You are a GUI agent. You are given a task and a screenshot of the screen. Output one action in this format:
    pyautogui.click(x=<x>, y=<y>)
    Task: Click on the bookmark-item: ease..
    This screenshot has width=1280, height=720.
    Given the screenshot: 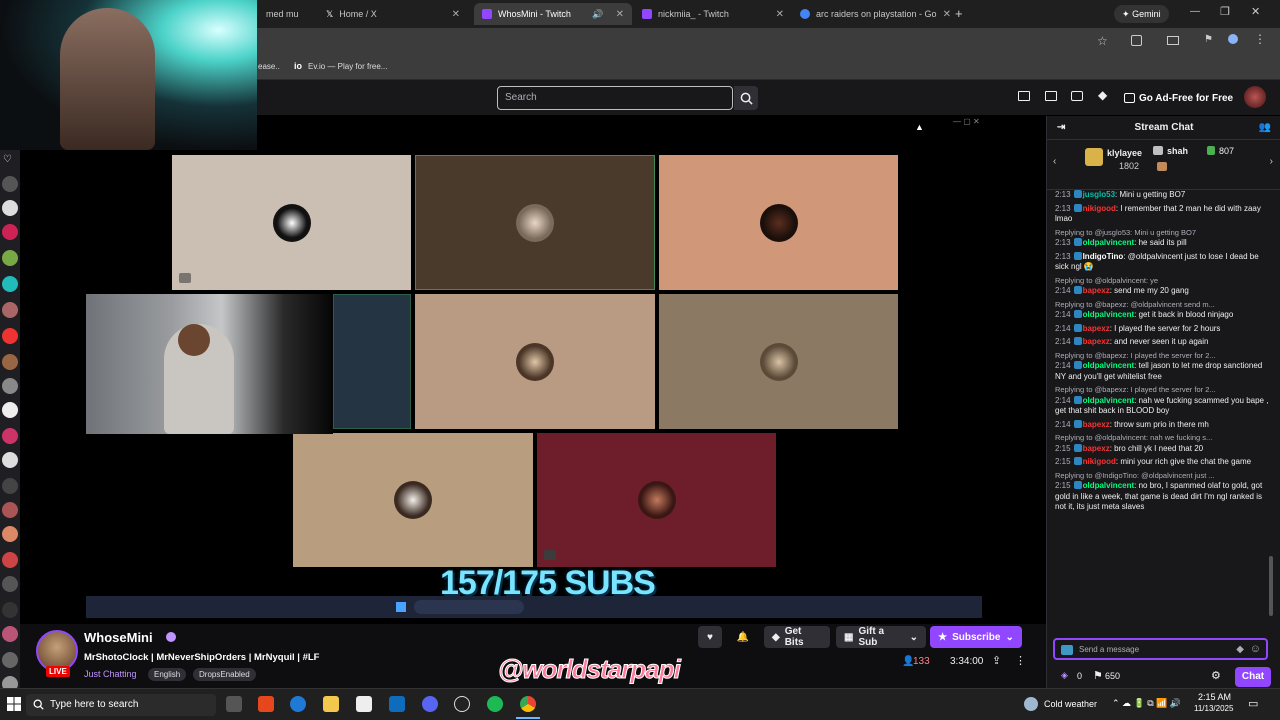 What is the action you would take?
    pyautogui.click(x=269, y=66)
    